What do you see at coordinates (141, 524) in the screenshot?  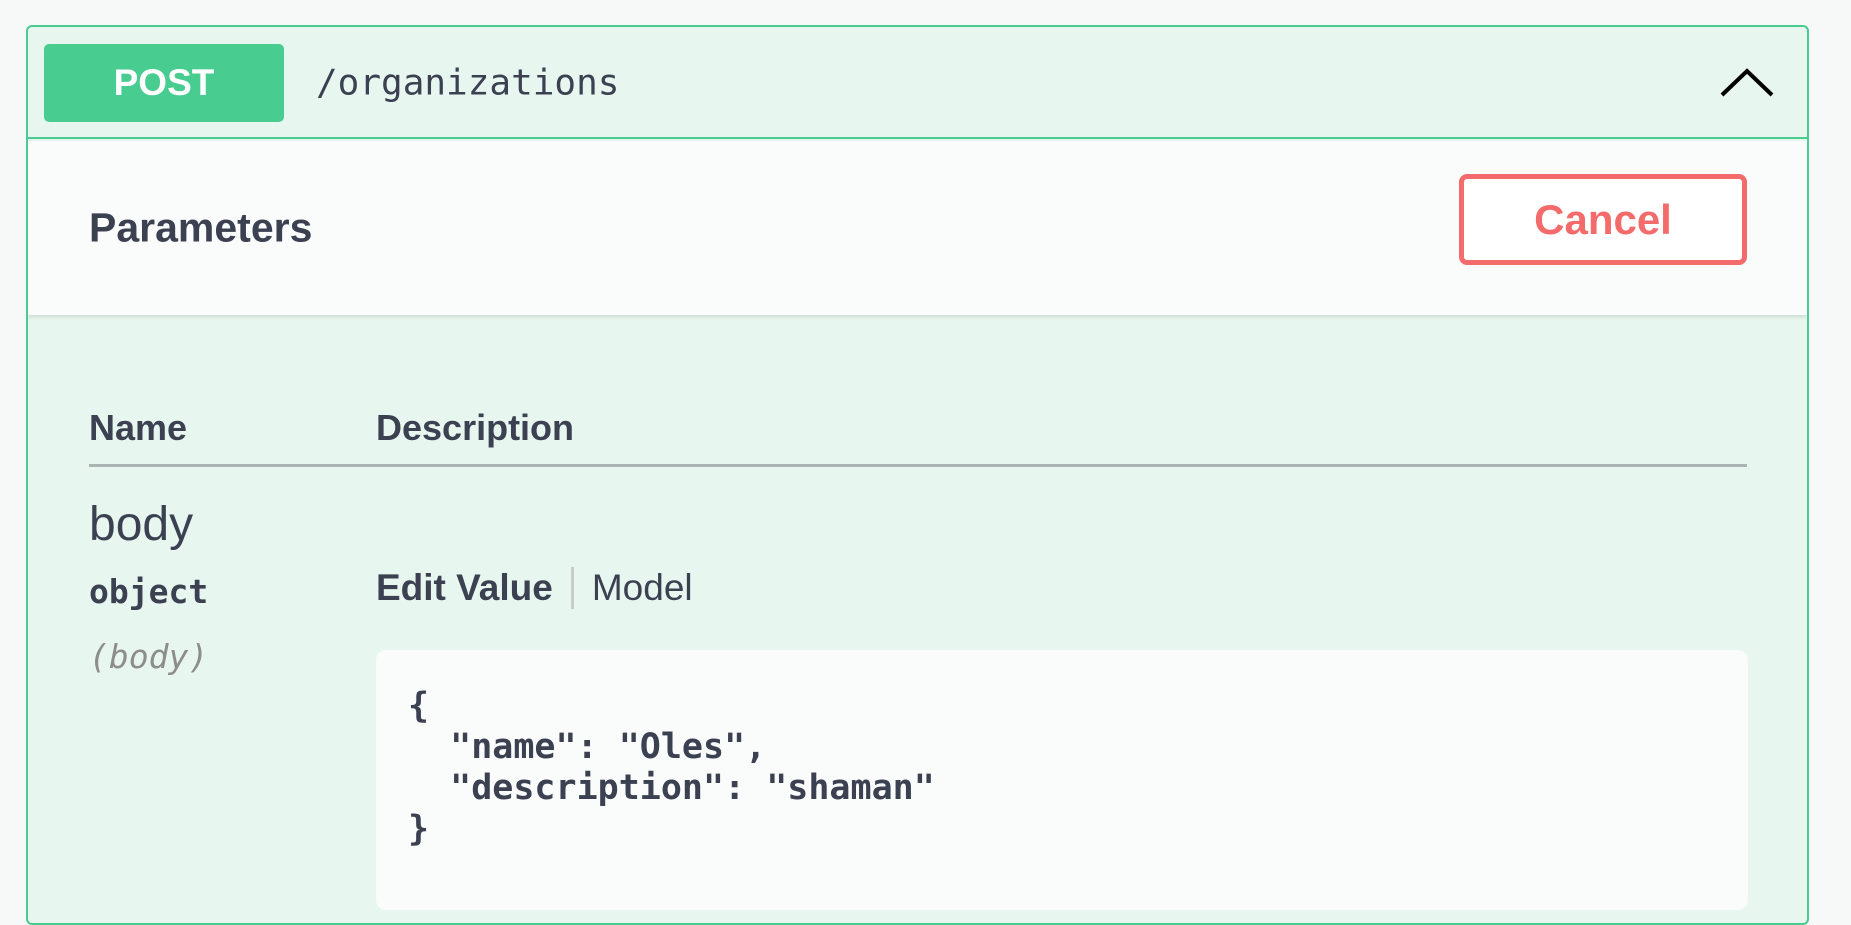 I see `parameter-name: body` at bounding box center [141, 524].